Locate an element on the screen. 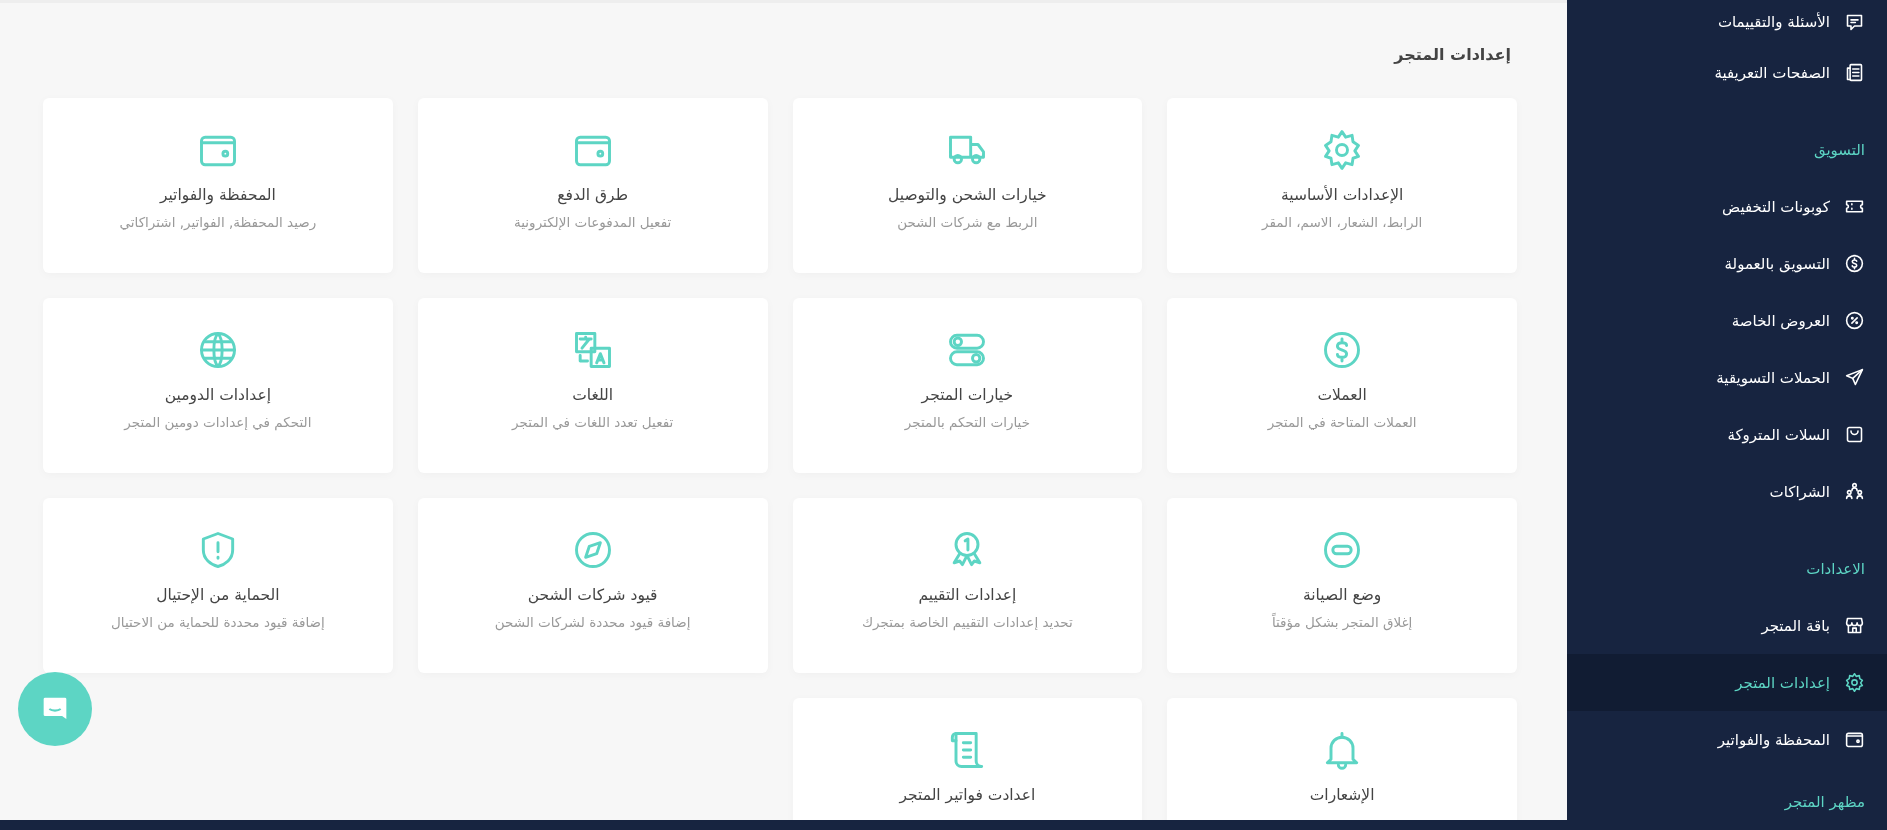 This screenshot has height=830, width=1887. settings-card: المحفظة والفواتير رصيد المحفظة, الفواتير, اشتراكاتي is located at coordinates (218, 185).